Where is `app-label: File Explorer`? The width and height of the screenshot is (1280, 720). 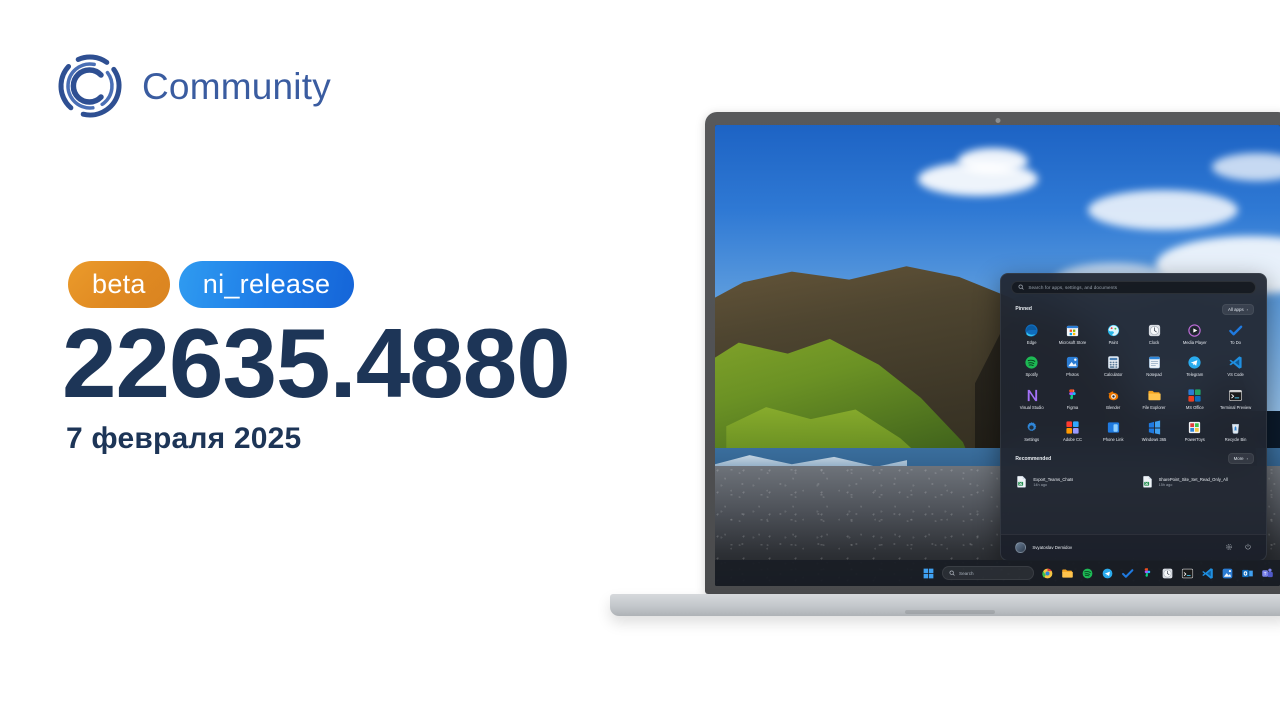 app-label: File Explorer is located at coordinates (1154, 407).